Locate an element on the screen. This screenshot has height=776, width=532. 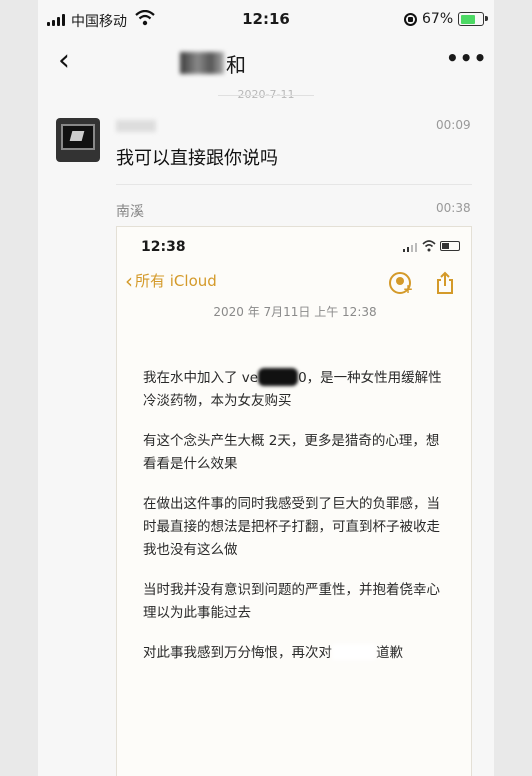
nav-bar: ‹ 和 ••• is located at coordinates (266, 62).